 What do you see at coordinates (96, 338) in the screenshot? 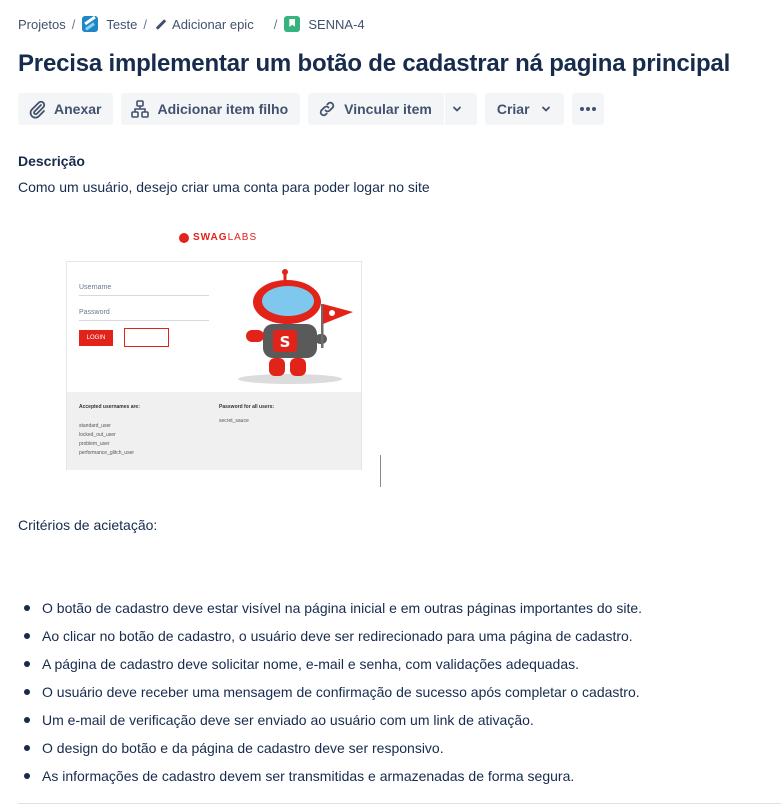
I see `login-button-image: LOGIN` at bounding box center [96, 338].